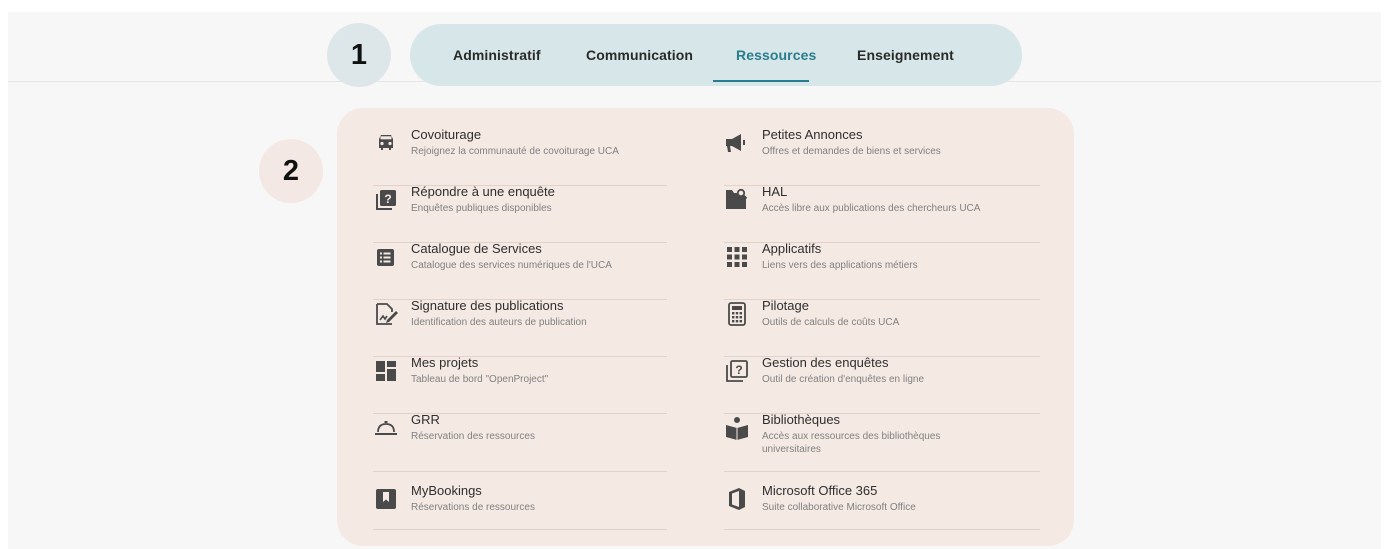  What do you see at coordinates (473, 507) in the screenshot?
I see `item-subtitle: Réservations de ressources` at bounding box center [473, 507].